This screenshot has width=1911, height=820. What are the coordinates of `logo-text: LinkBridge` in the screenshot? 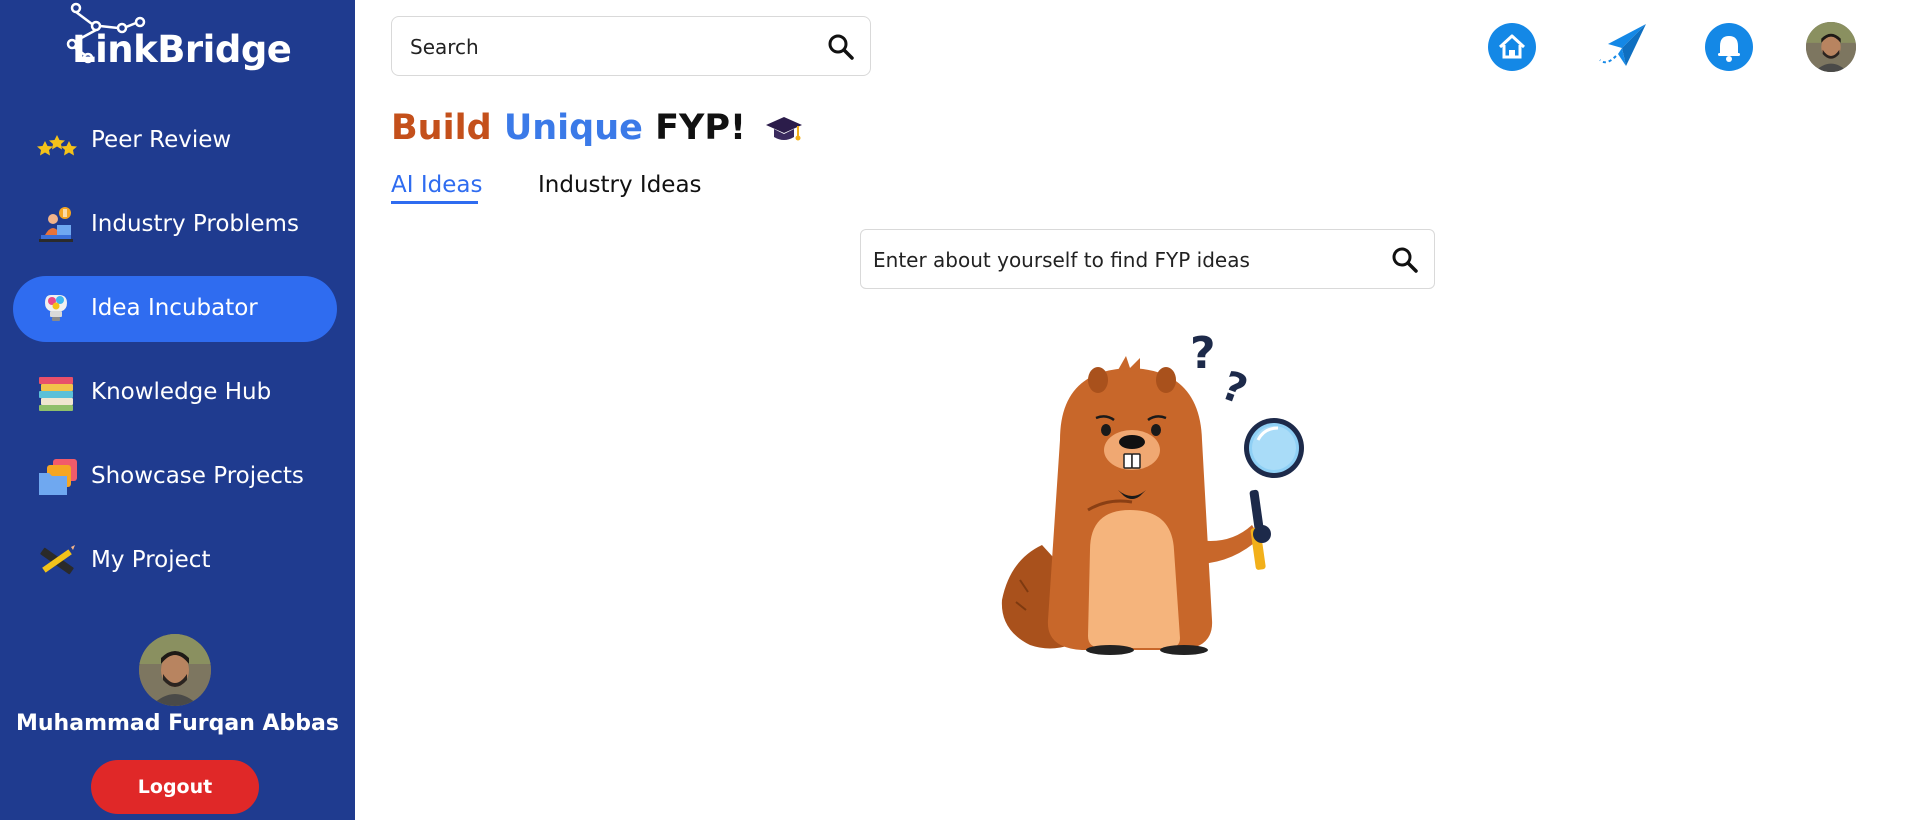 It's located at (182, 49).